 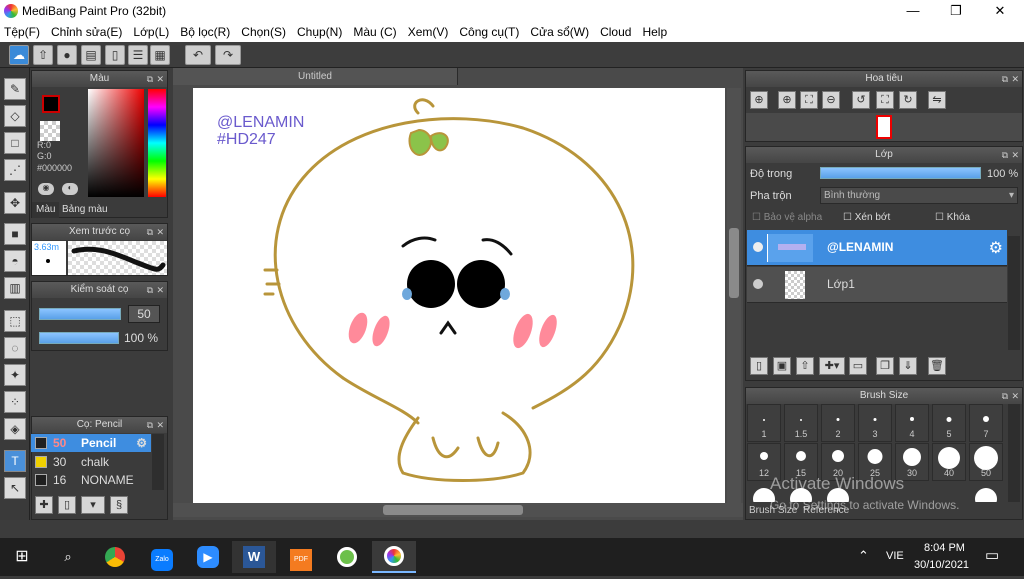 I want to click on layer-opacity-slider, so click(x=900, y=173).